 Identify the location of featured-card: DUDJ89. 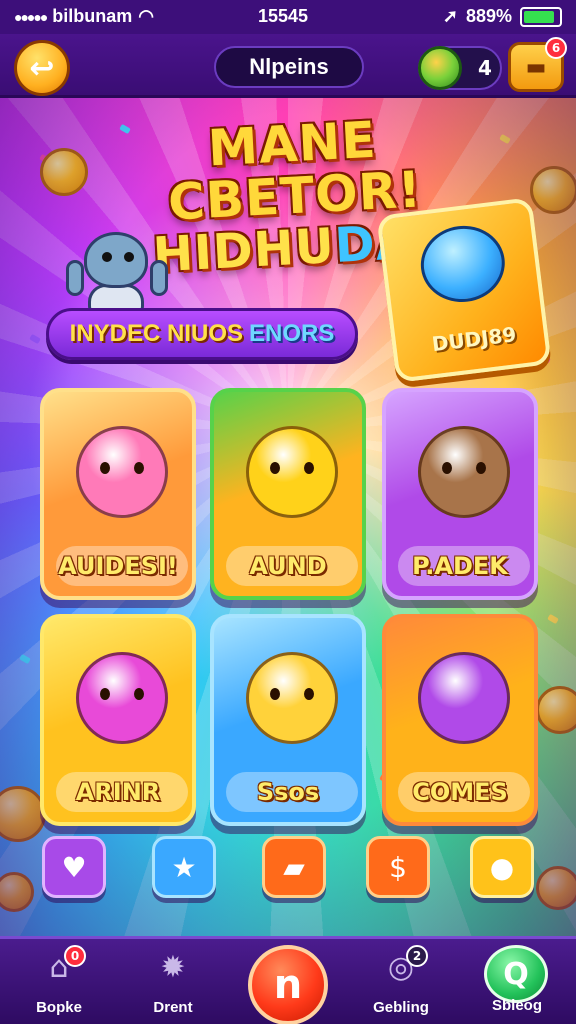
(464, 290).